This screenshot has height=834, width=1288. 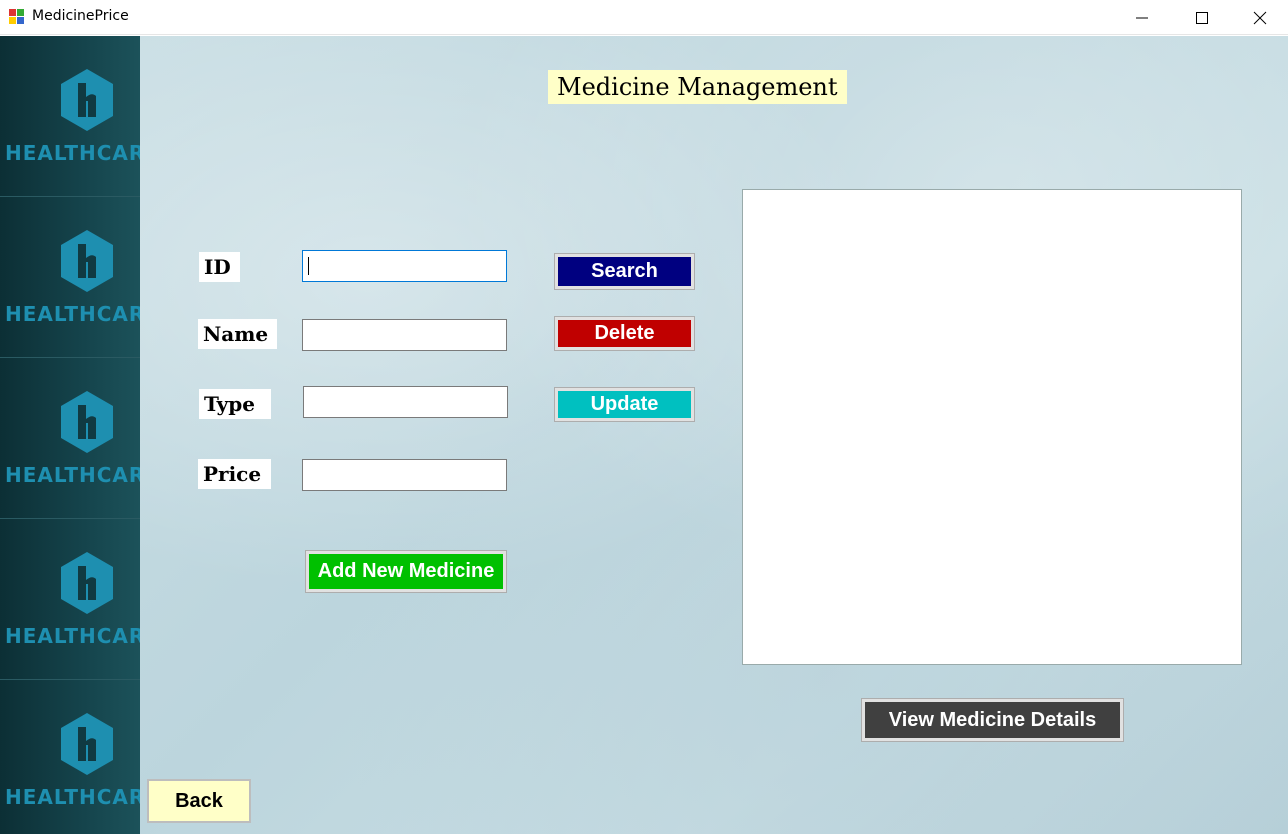 I want to click on maximize-icon, so click(x=1202, y=17).